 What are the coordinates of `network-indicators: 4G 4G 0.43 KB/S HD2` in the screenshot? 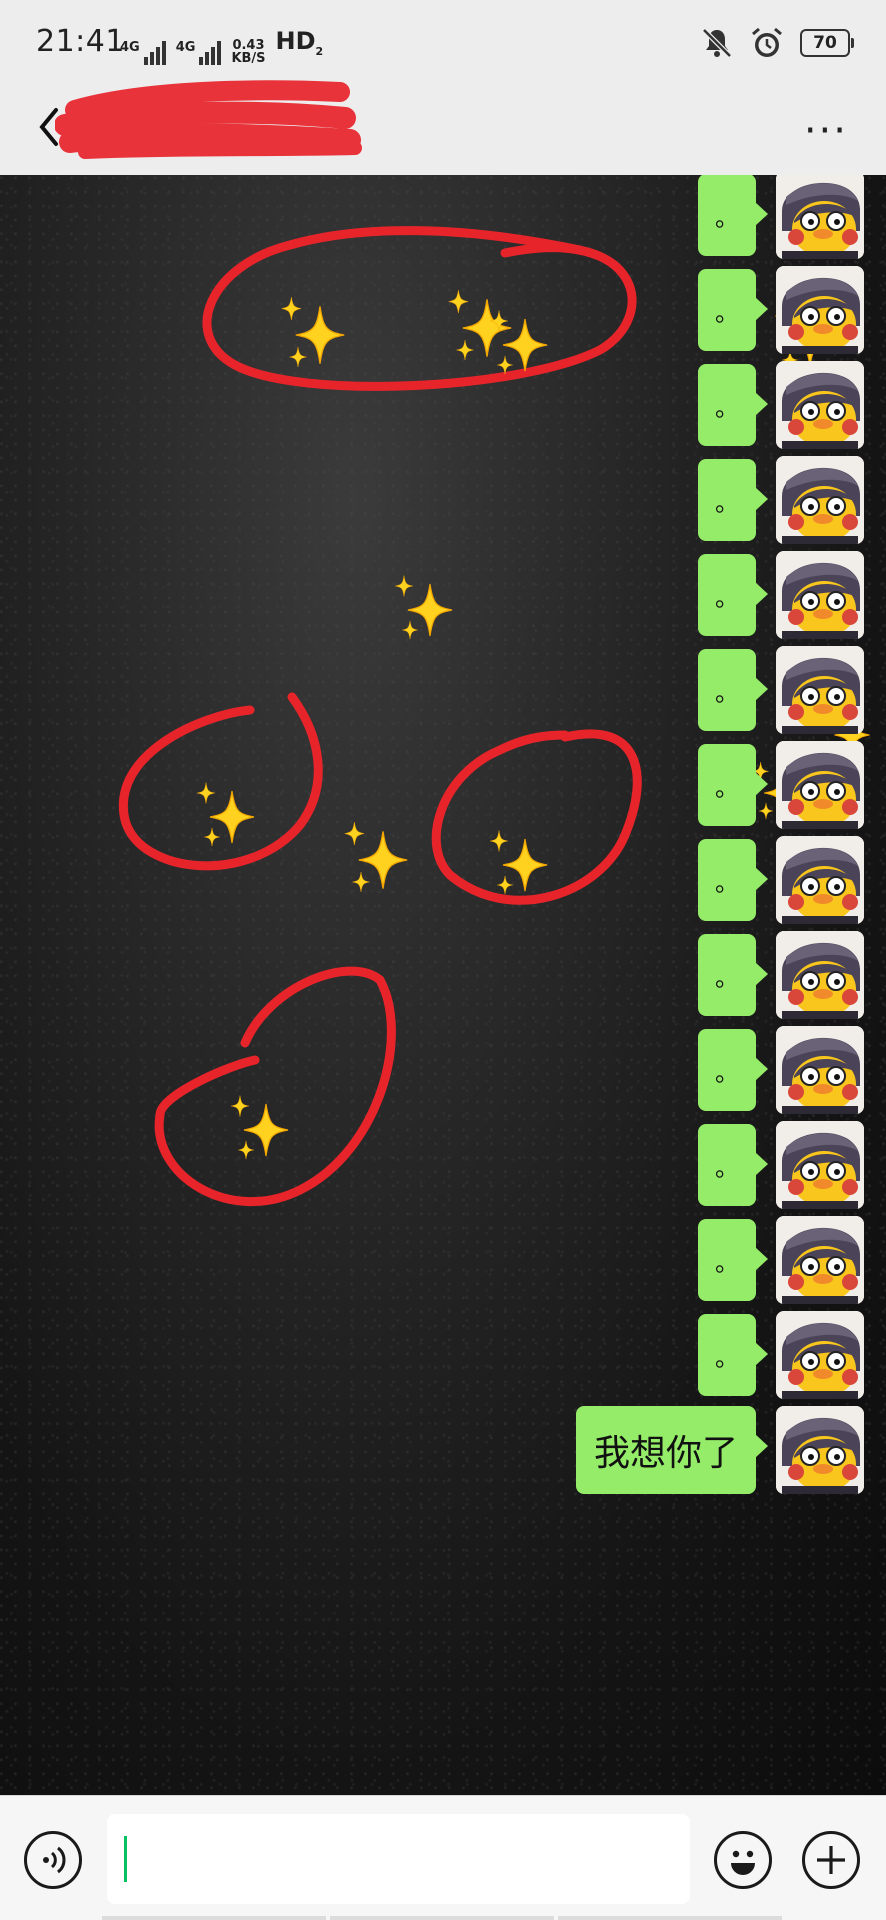 It's located at (221, 46).